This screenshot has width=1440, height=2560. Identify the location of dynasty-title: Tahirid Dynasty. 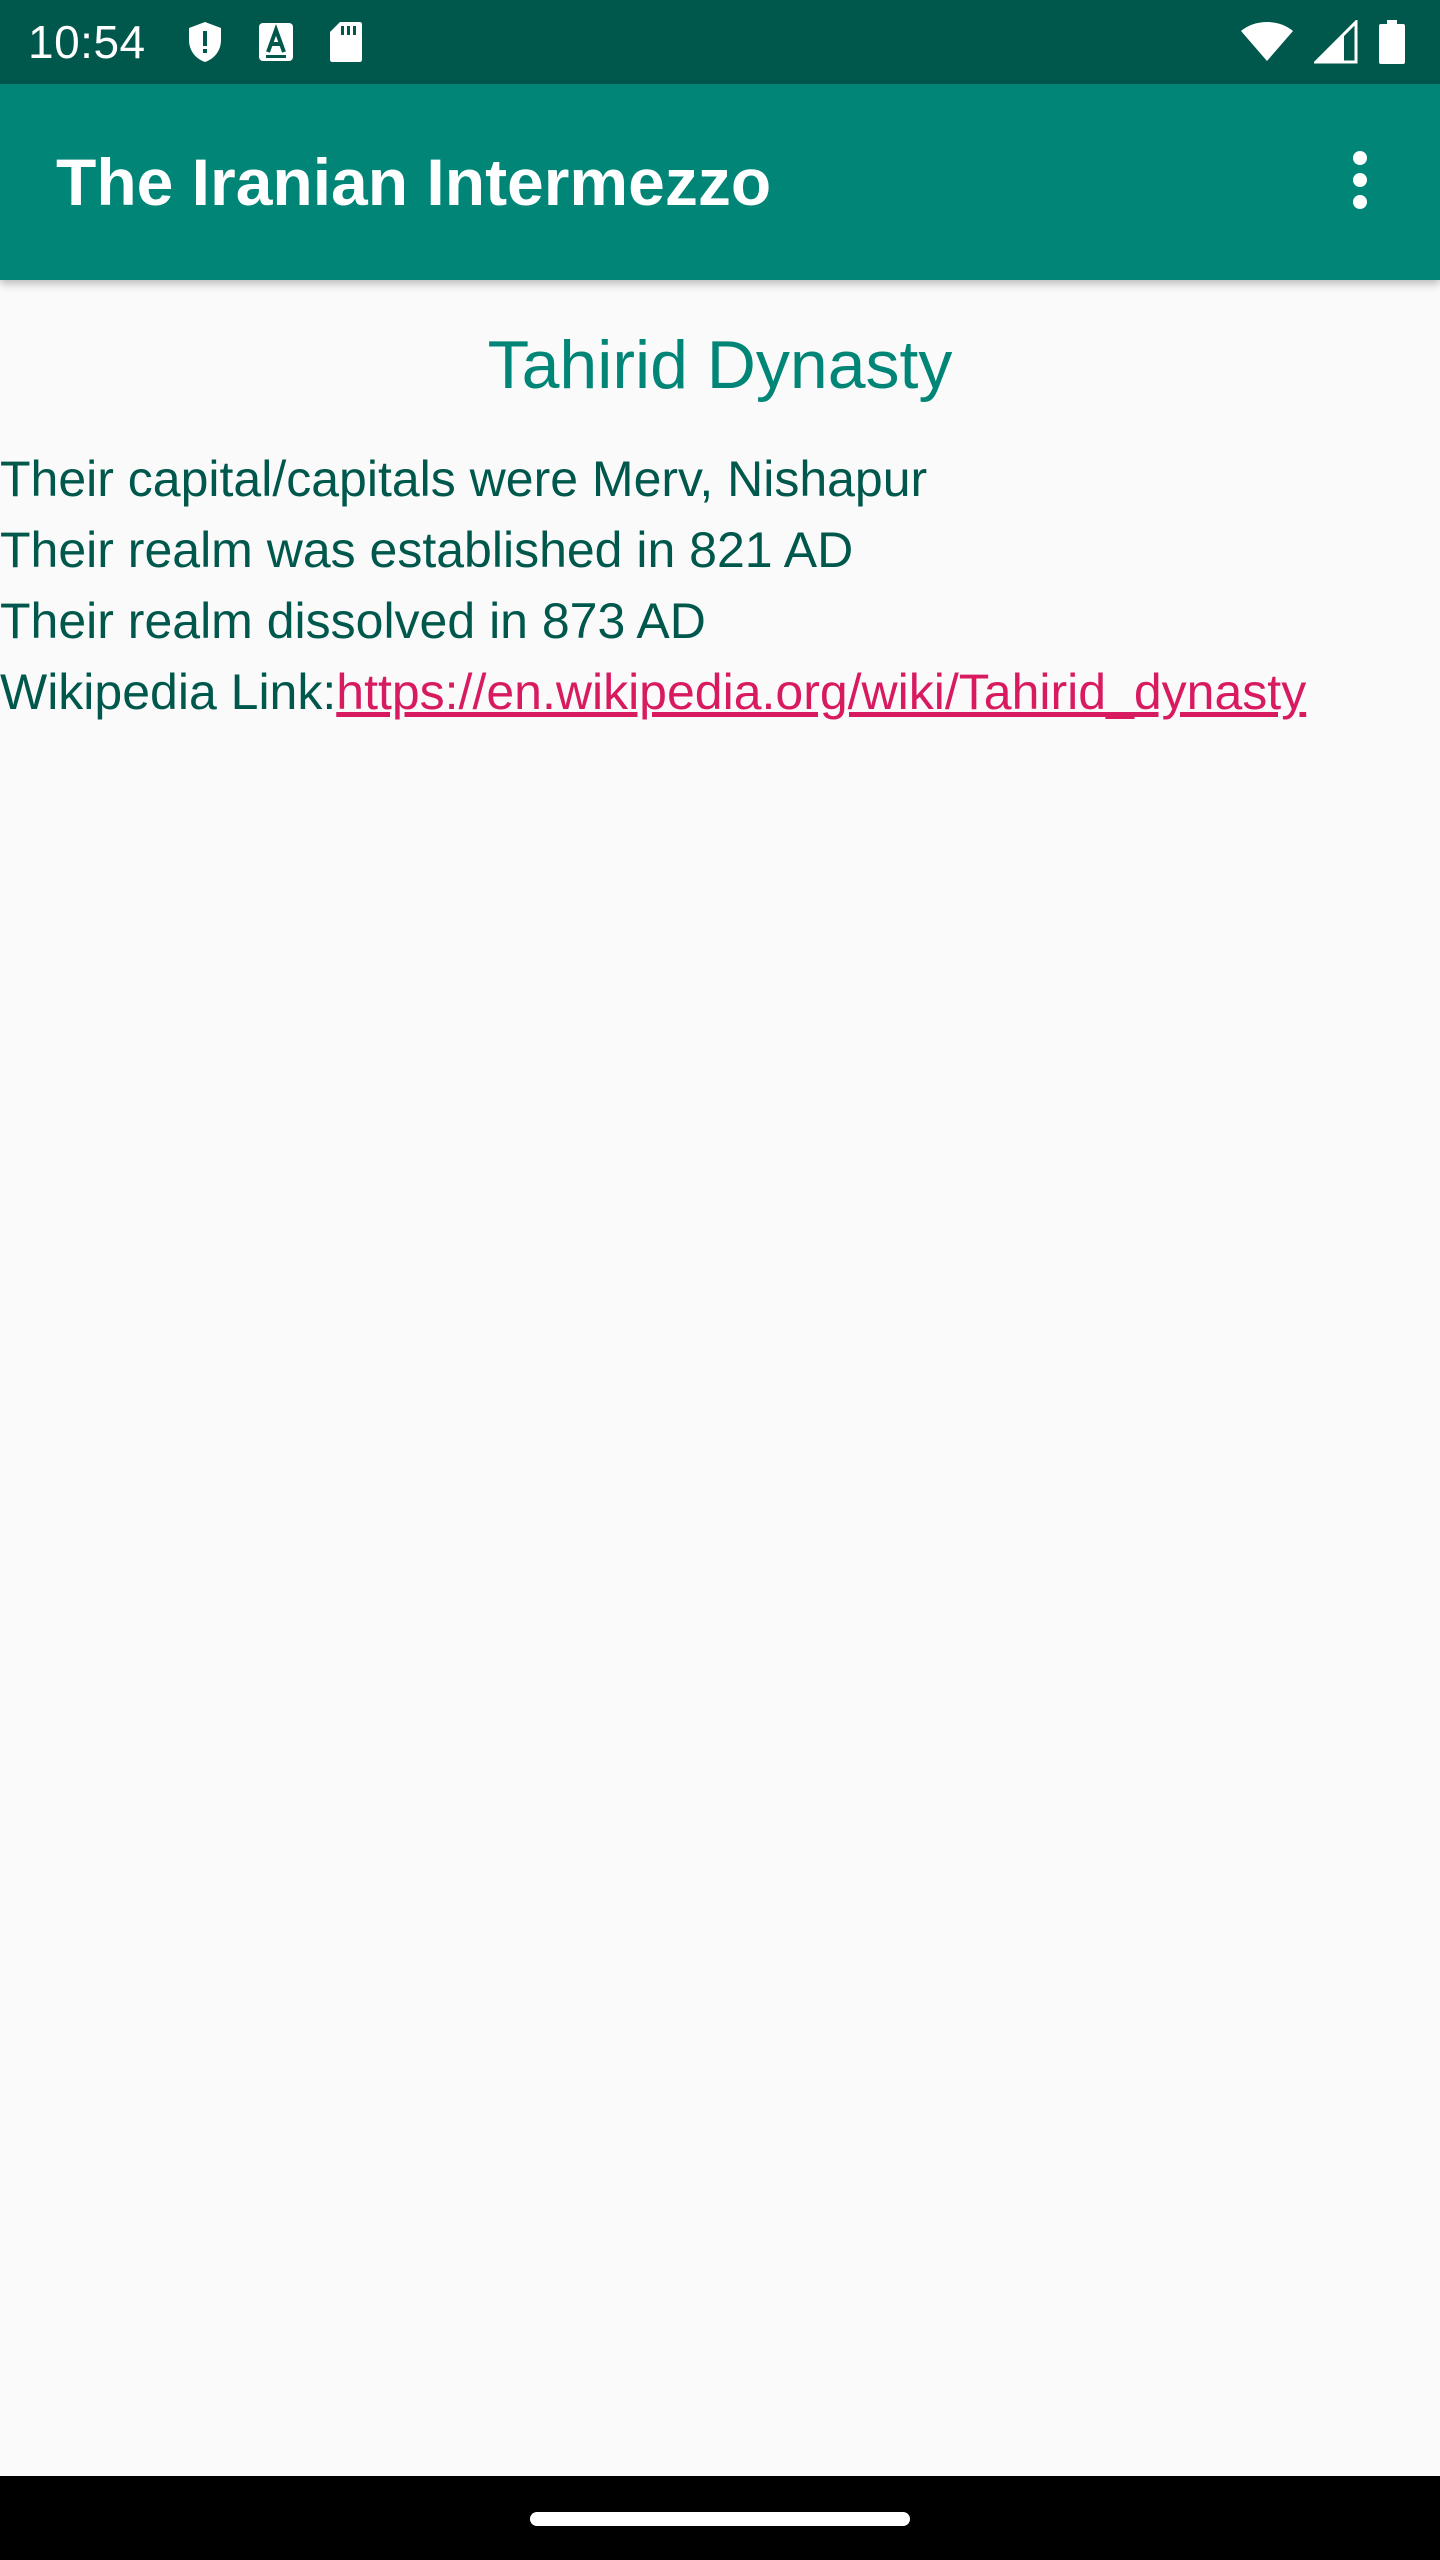
(720, 365).